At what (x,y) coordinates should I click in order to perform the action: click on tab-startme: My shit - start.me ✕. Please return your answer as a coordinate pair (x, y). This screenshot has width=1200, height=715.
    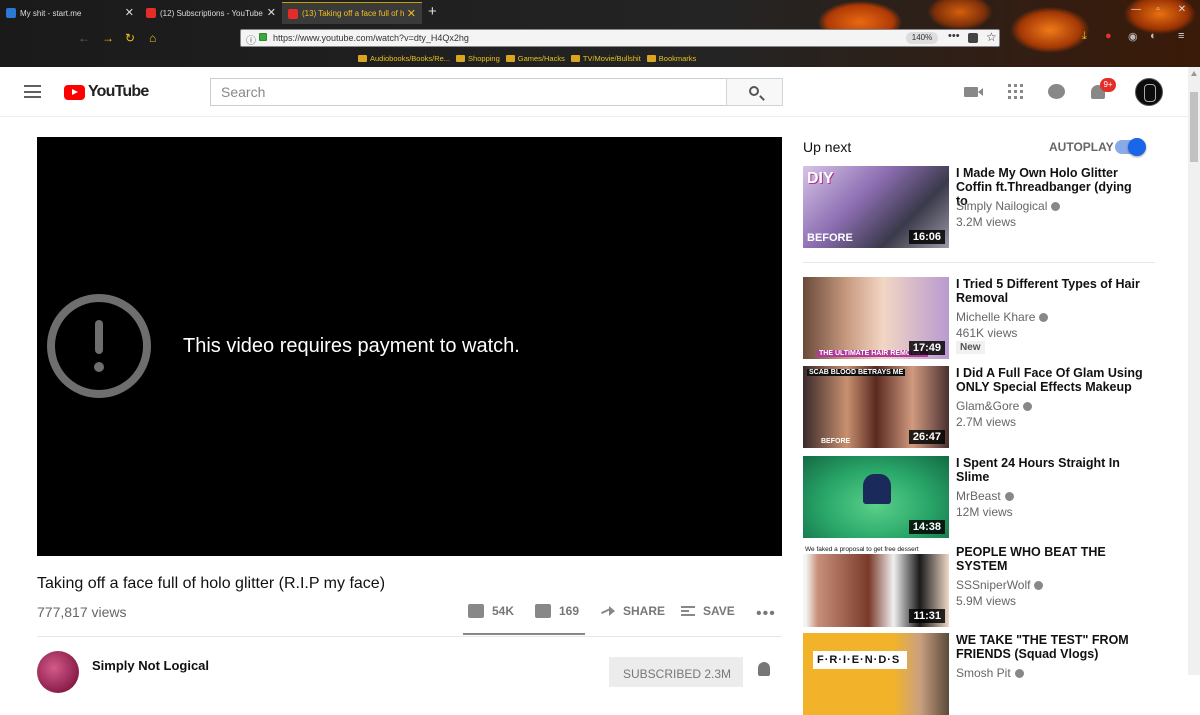
    Looking at the image, I should click on (70, 13).